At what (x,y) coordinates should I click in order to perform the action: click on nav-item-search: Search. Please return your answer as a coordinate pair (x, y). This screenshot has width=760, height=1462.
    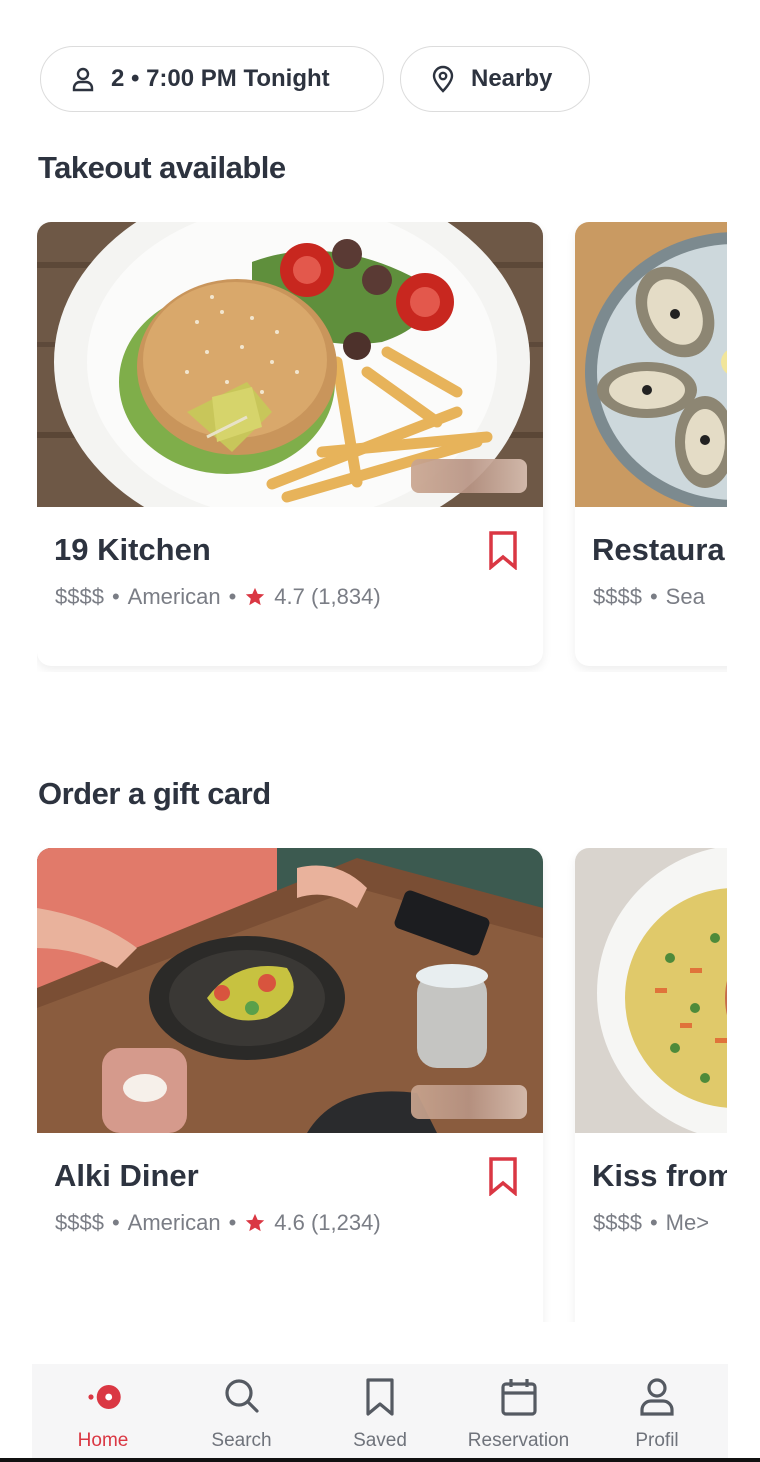
    Looking at the image, I should click on (242, 1408).